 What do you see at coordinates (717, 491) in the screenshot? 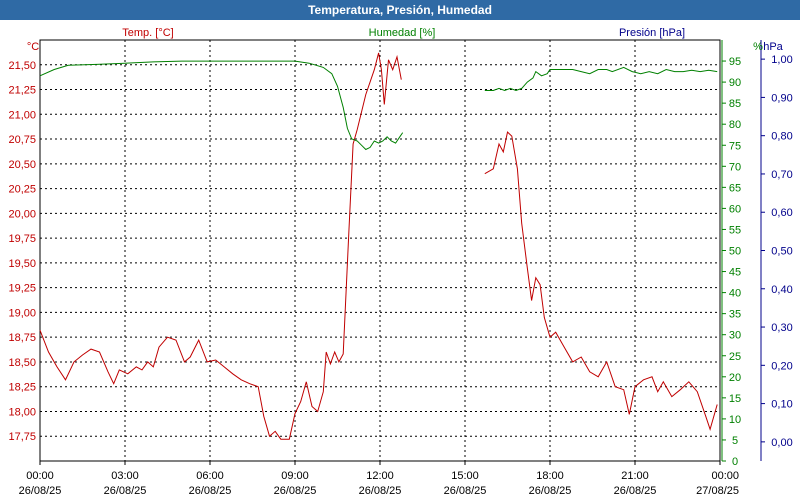
I see `x-tick-date: 27/08/25` at bounding box center [717, 491].